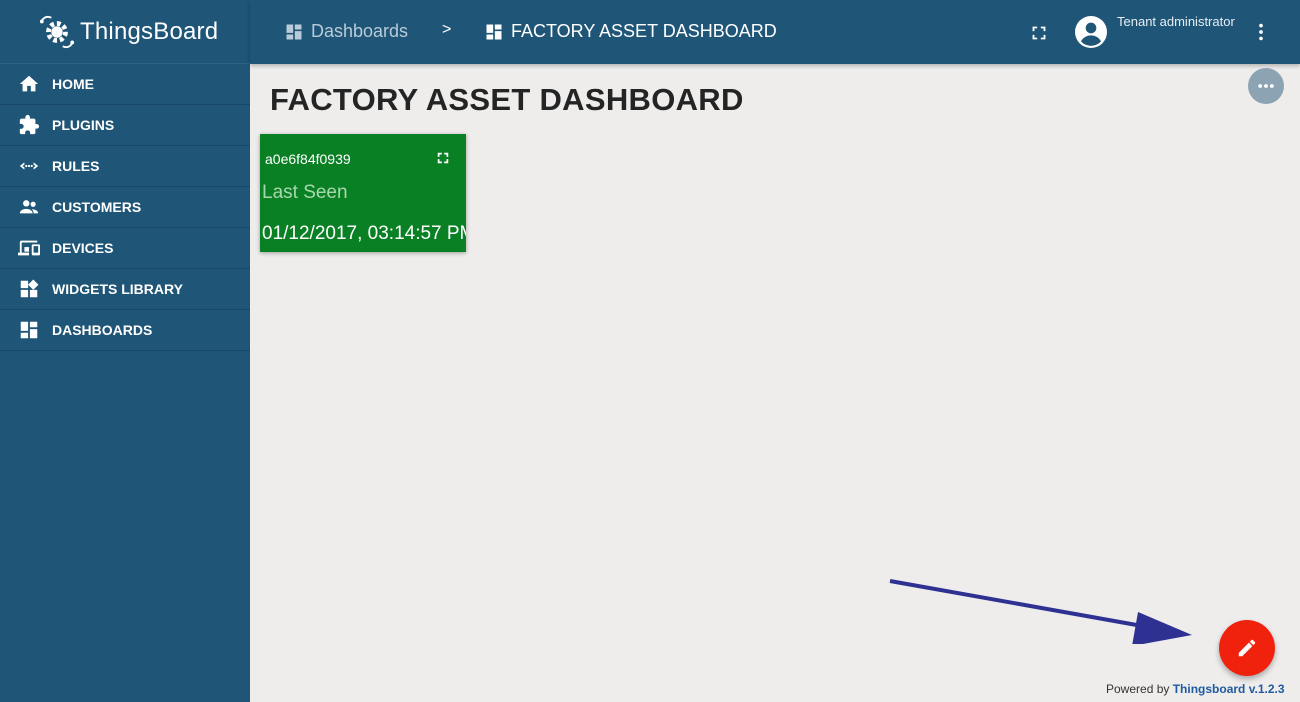 This screenshot has width=1300, height=702. Describe the element at coordinates (149, 31) in the screenshot. I see `app-name: ThingsBoard` at that location.